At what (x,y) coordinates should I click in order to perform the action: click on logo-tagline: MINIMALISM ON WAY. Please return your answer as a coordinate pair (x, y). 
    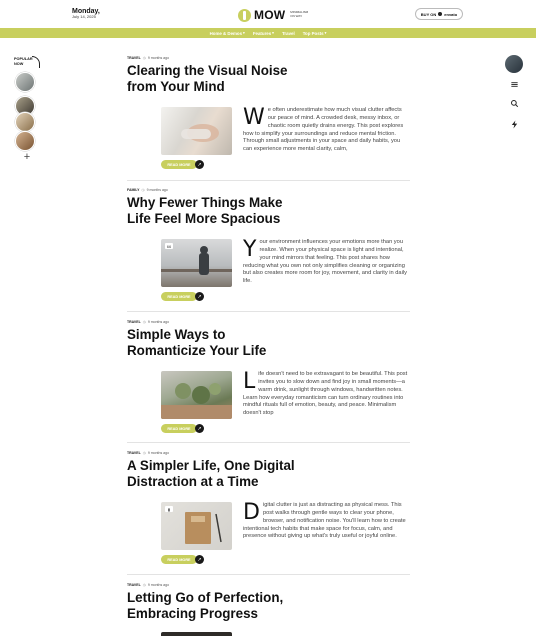
    Looking at the image, I should click on (299, 14).